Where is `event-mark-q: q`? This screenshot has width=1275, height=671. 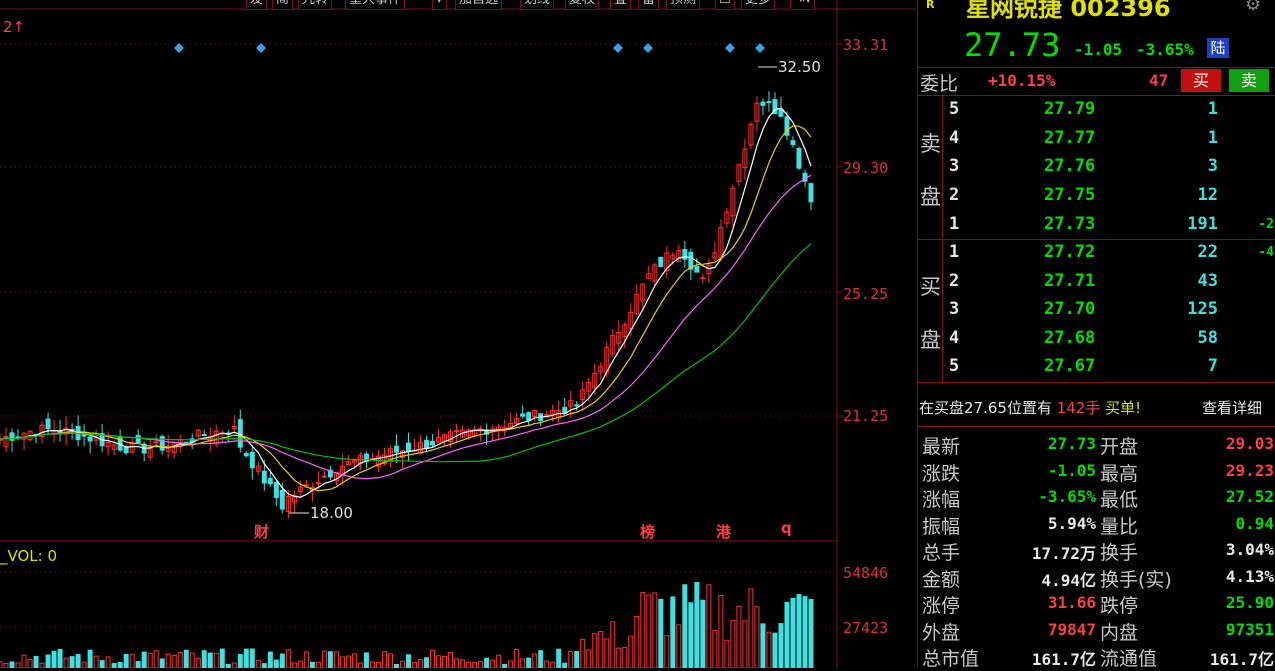 event-mark-q: q is located at coordinates (786, 528).